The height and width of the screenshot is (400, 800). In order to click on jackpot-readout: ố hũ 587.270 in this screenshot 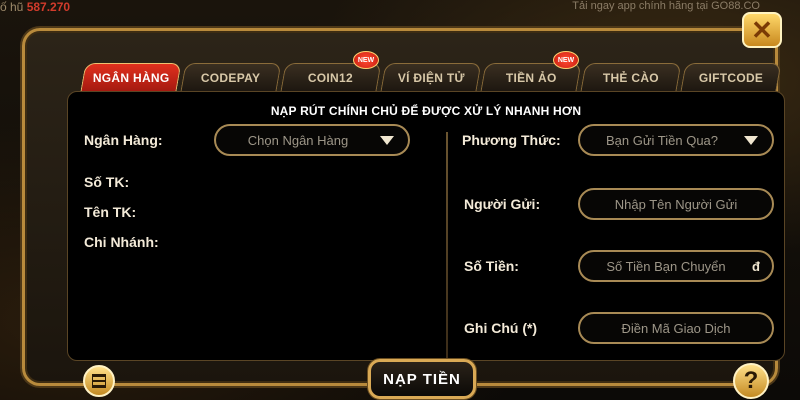, I will do `click(35, 7)`.